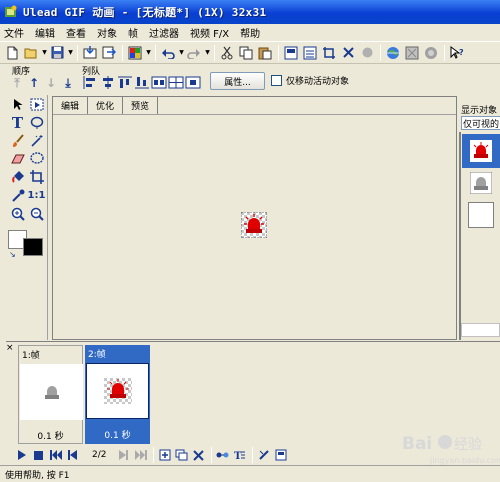  I want to click on menu-frame: 帧, so click(133, 32).